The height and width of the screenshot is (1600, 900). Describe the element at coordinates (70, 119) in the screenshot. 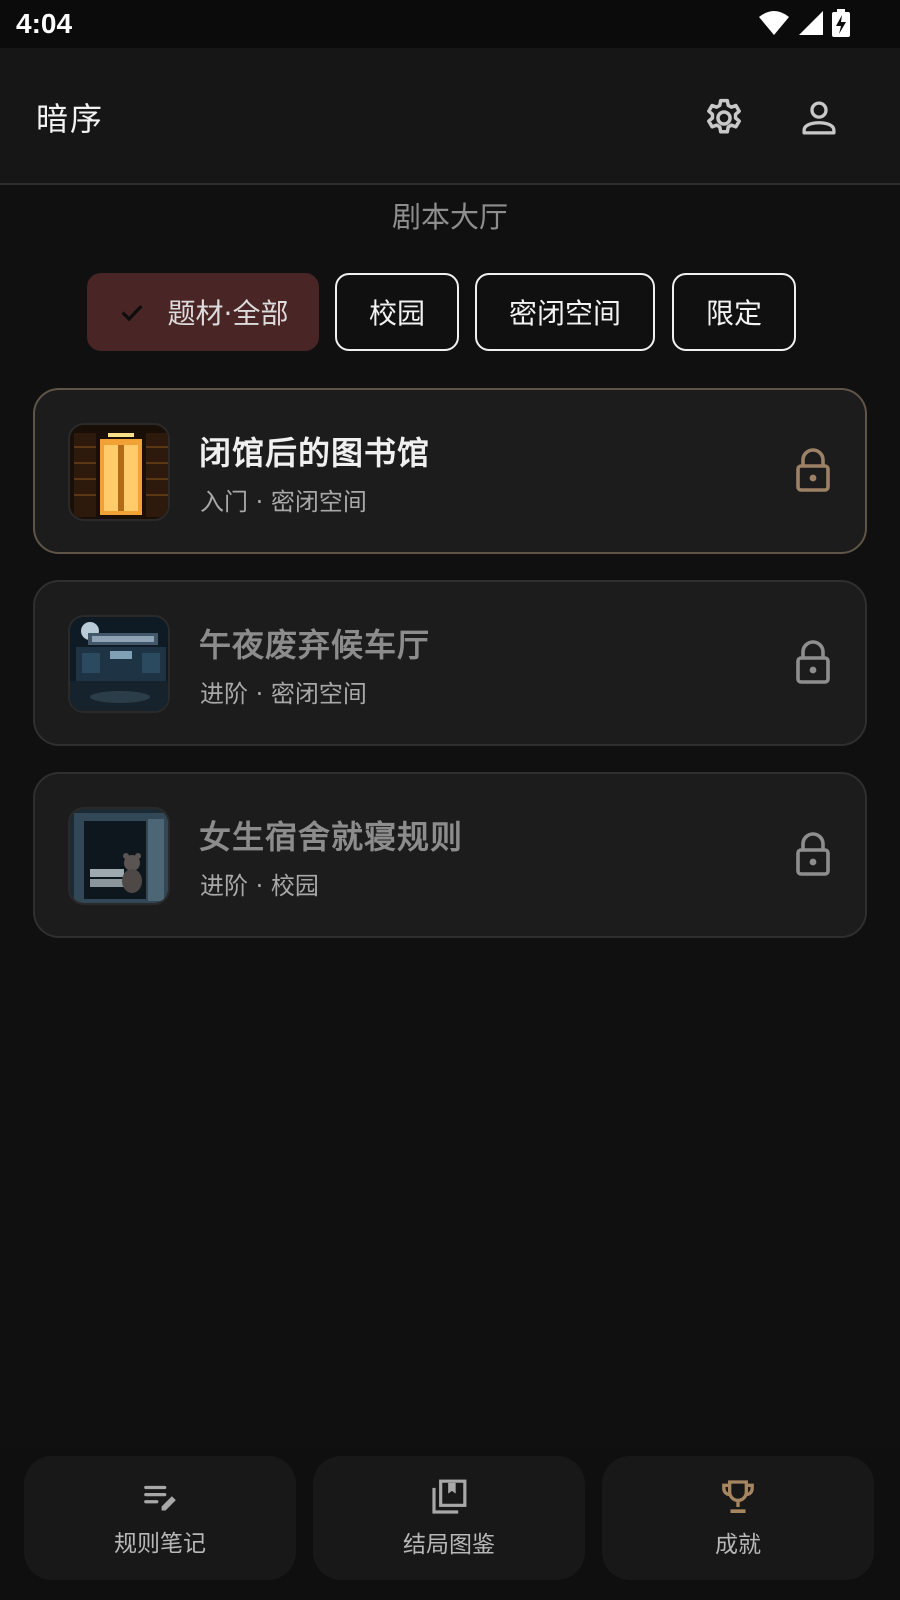

I see `app-title: 暗序` at that location.